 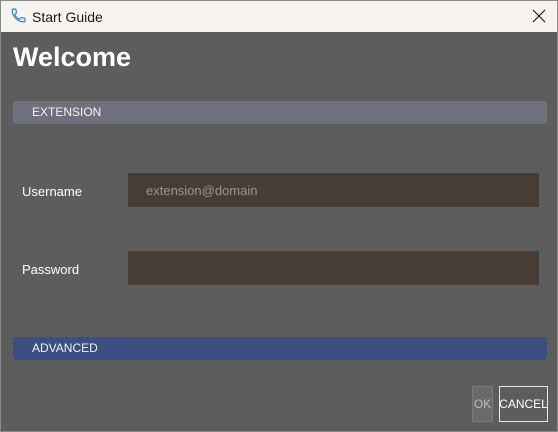 I want to click on title-bar: Start Guide, so click(x=279, y=16).